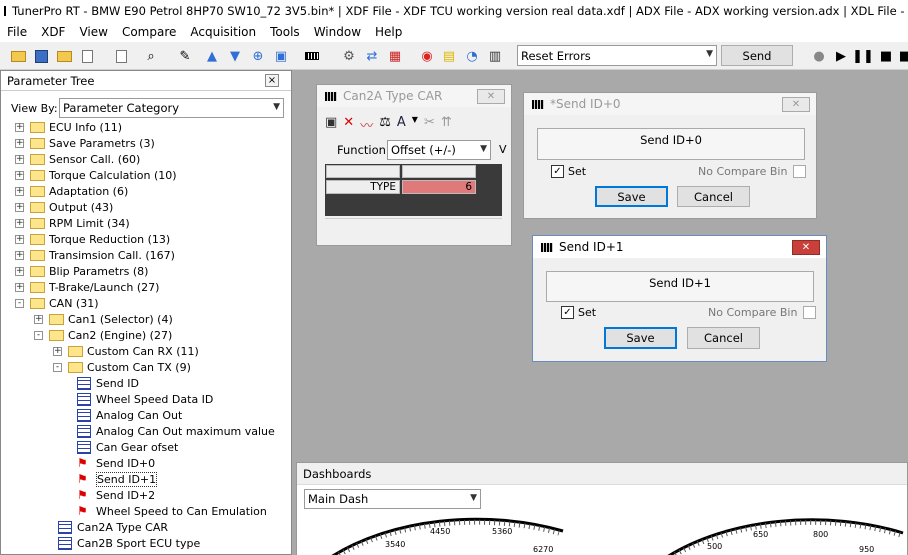 The image size is (908, 555). I want to click on menu-help: Help, so click(388, 32).